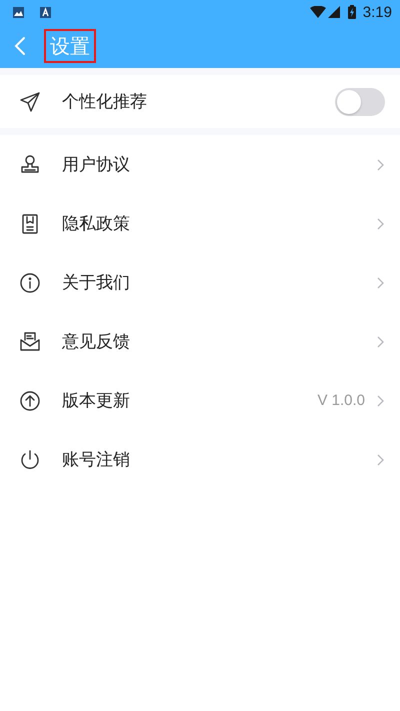 This screenshot has width=400, height=711. I want to click on wifi-icon, so click(318, 12).